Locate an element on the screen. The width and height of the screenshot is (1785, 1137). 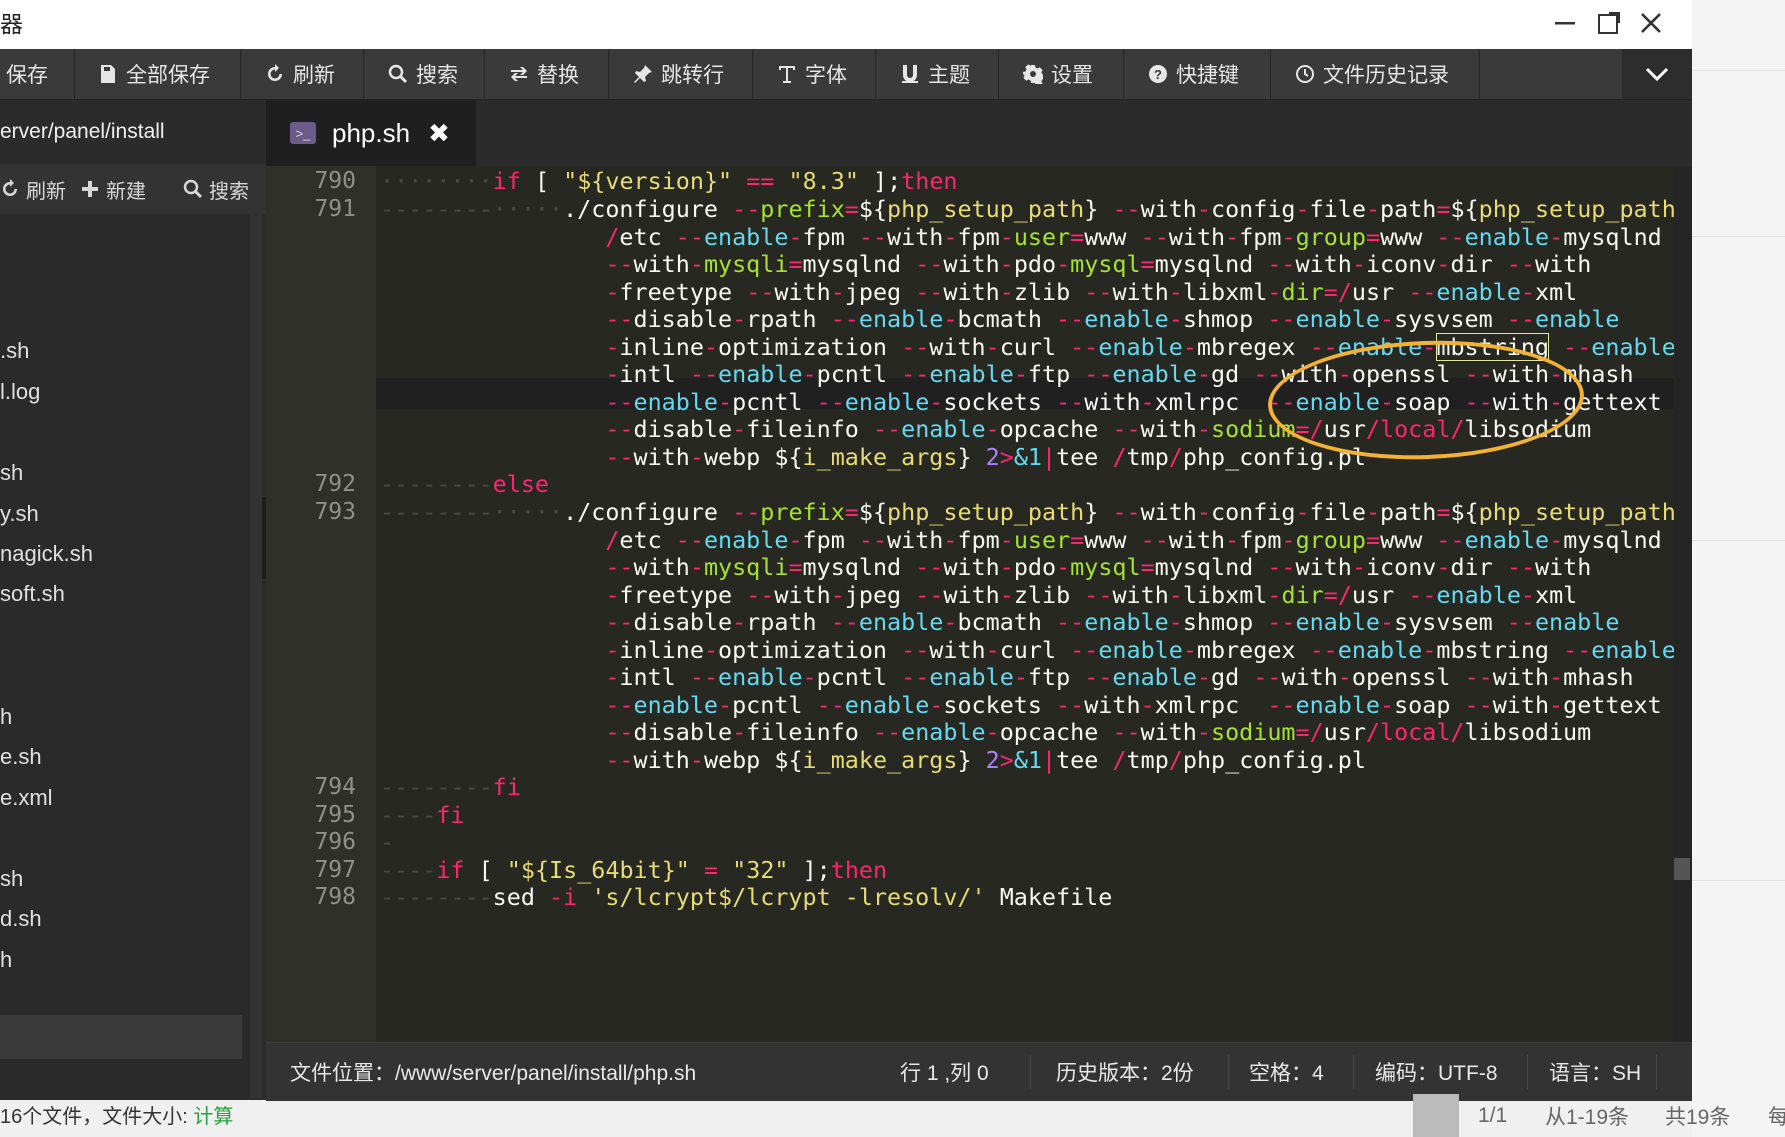
page-info: 1/1 is located at coordinates (1493, 1115).